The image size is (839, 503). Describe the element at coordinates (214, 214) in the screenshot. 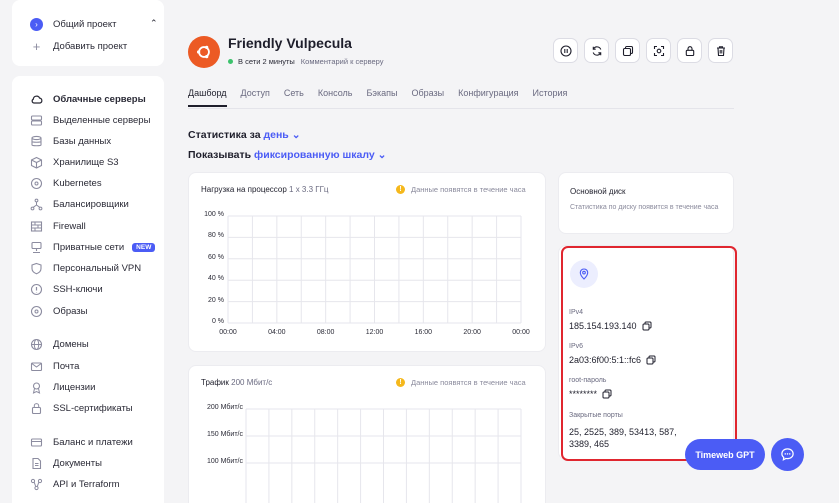

I see `cpu-y-tick: 100 %` at that location.